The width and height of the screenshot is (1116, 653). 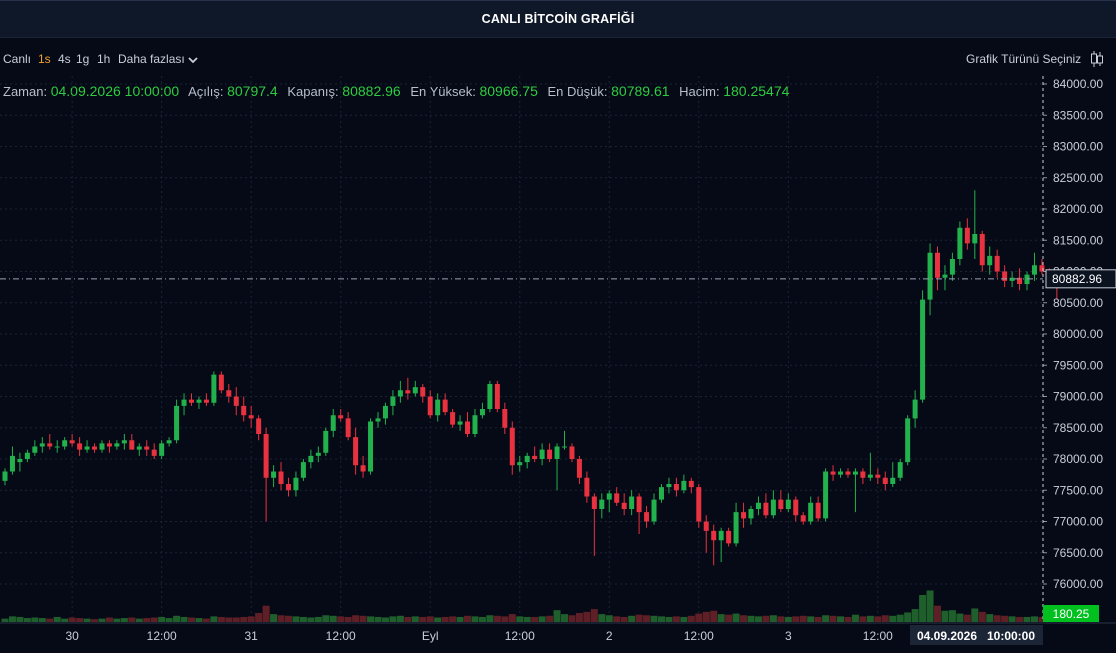 I want to click on live-button: Canlı, so click(x=17, y=59).